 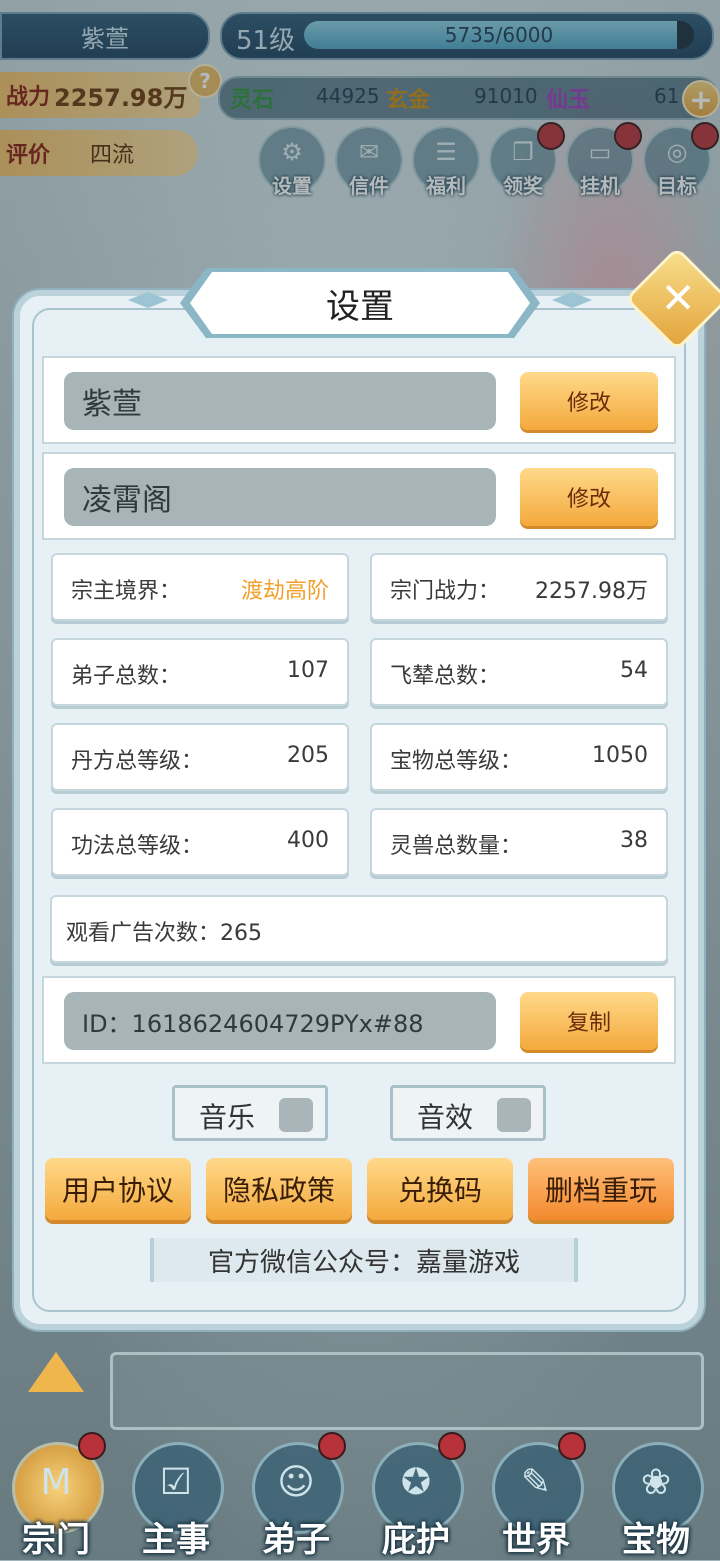 I want to click on world-icon: ✎, so click(x=536, y=1482).